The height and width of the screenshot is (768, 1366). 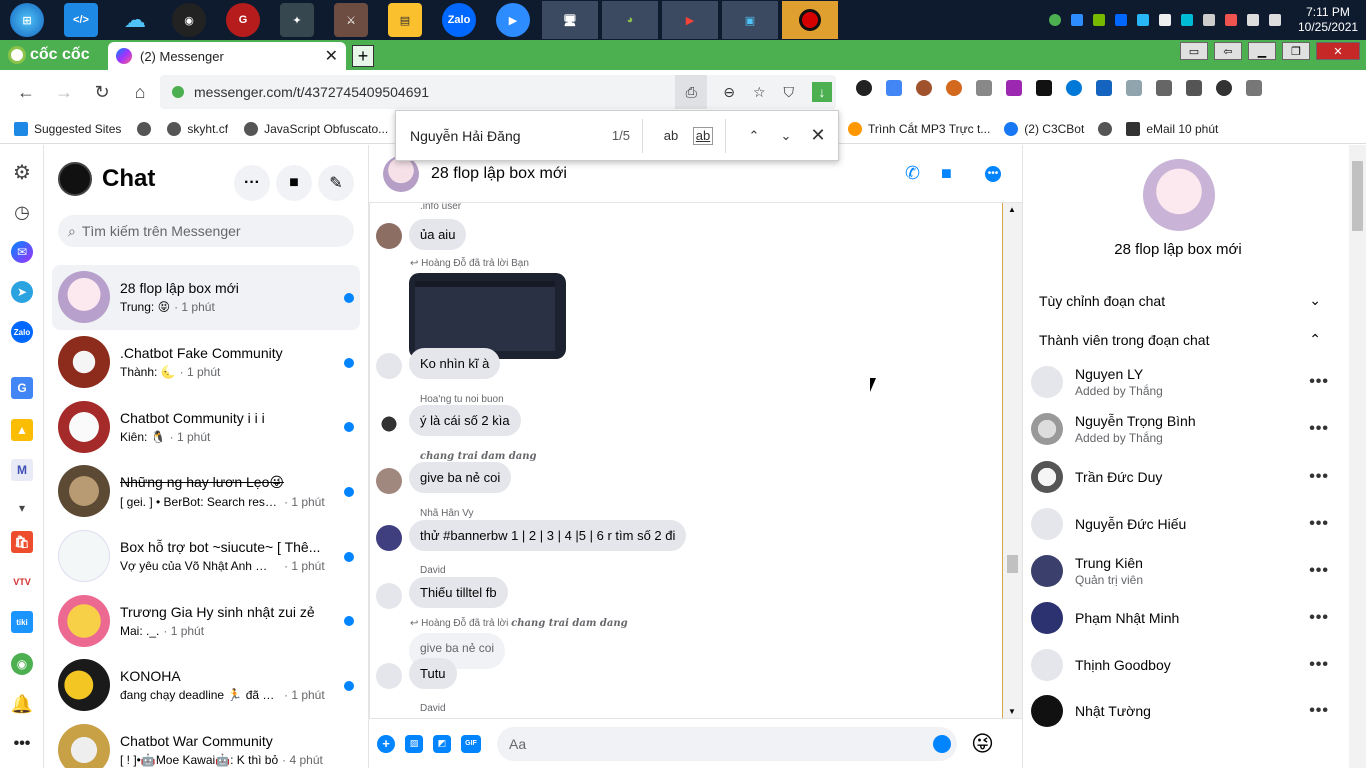 What do you see at coordinates (442, 743) in the screenshot?
I see `sticker-icon: ◩` at bounding box center [442, 743].